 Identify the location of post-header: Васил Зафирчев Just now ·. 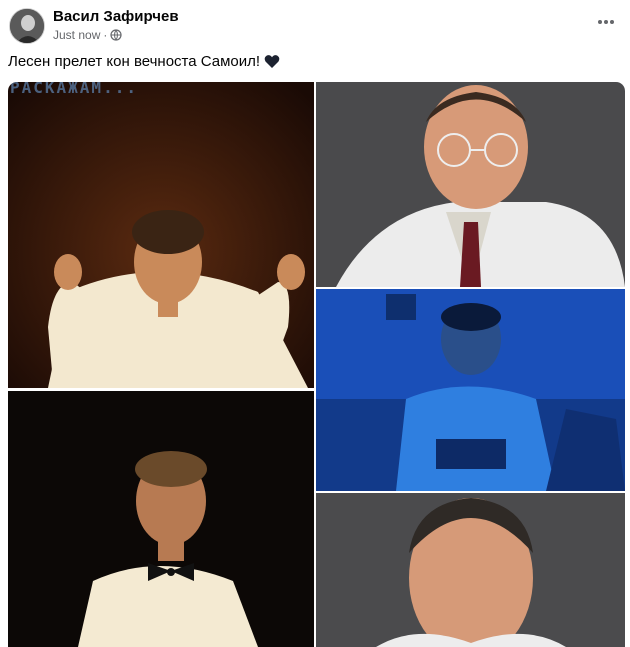
(315, 24).